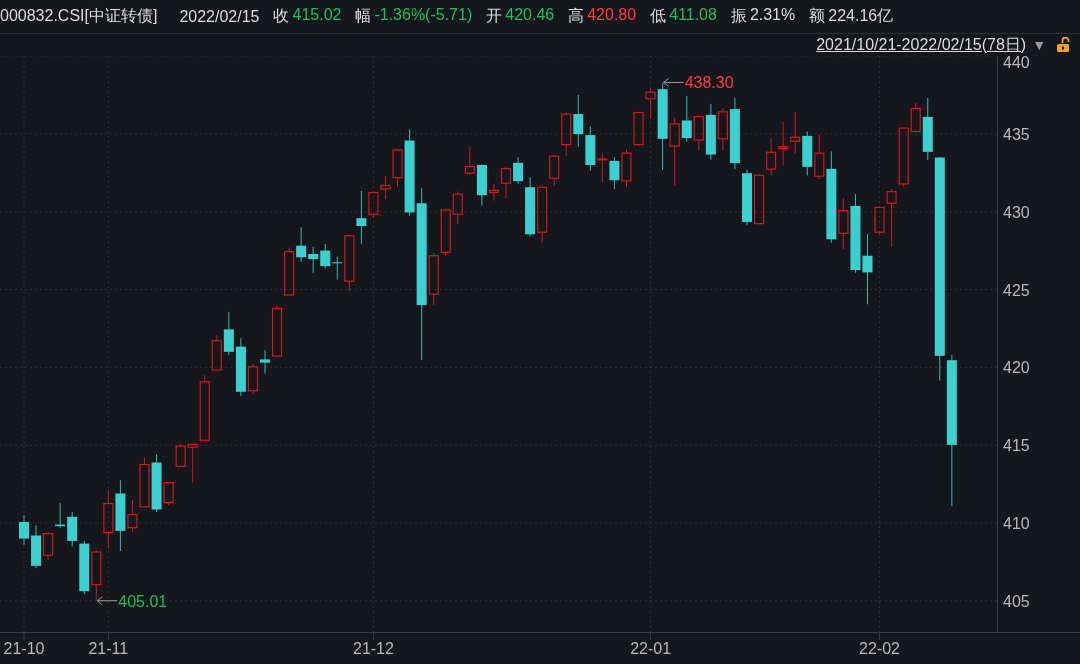 This screenshot has height=664, width=1080. Describe the element at coordinates (693, 15) in the screenshot. I see `quote-value: 411.08` at that location.